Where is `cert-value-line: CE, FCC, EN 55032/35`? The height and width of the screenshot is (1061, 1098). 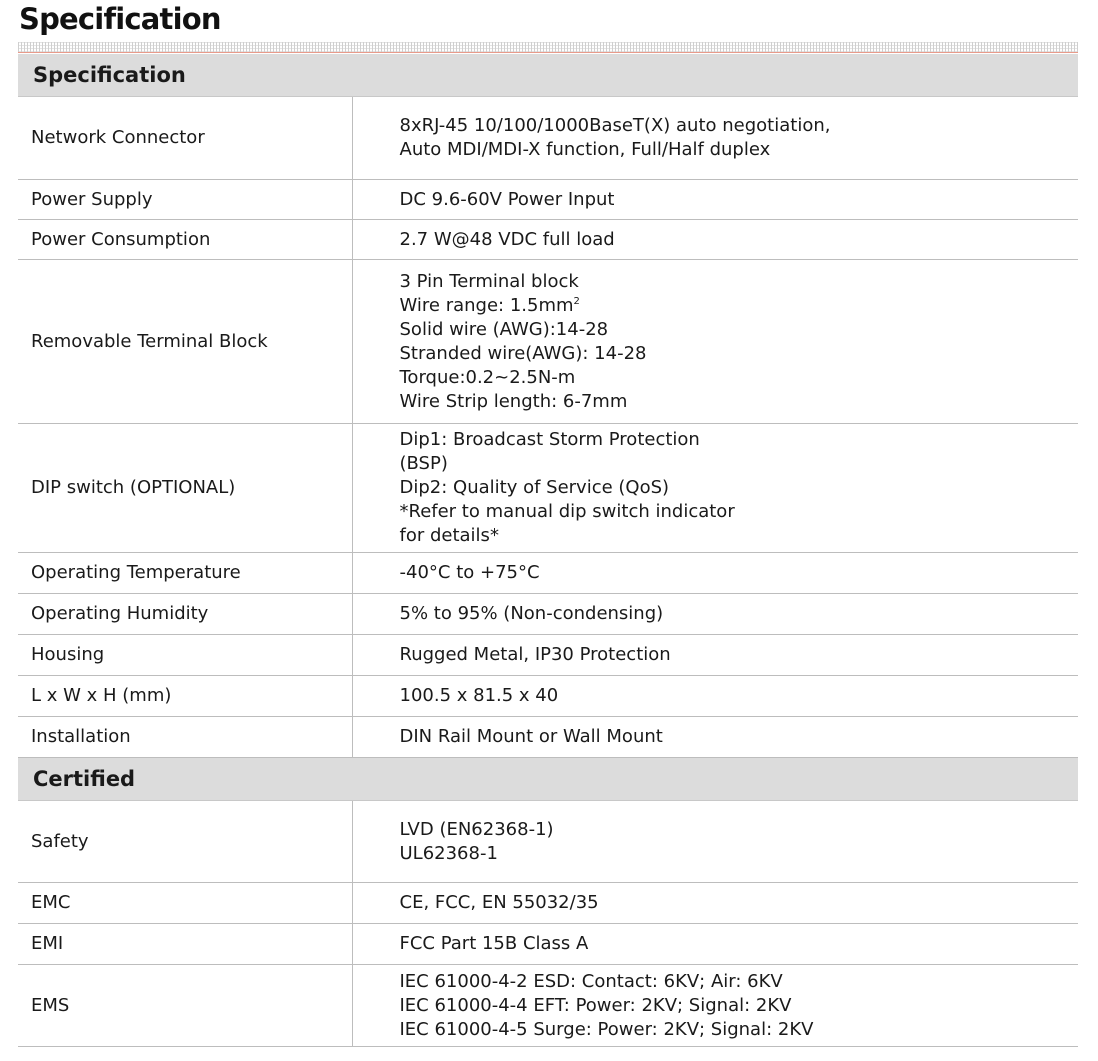 cert-value-line: CE, FCC, EN 55032/35 is located at coordinates (499, 902).